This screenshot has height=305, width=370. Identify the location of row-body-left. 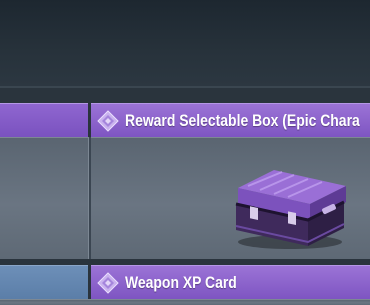
(44, 198).